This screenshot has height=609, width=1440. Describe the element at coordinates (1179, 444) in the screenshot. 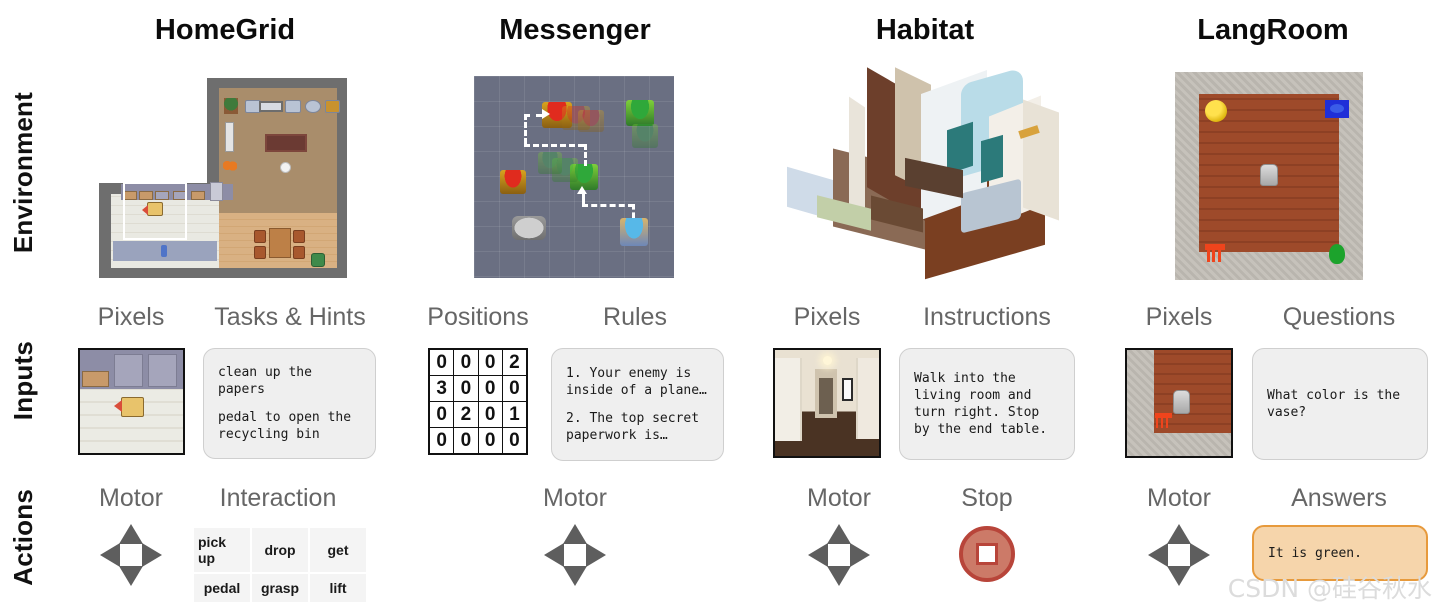

I see `langroom-thumb-wall-bottom` at that location.